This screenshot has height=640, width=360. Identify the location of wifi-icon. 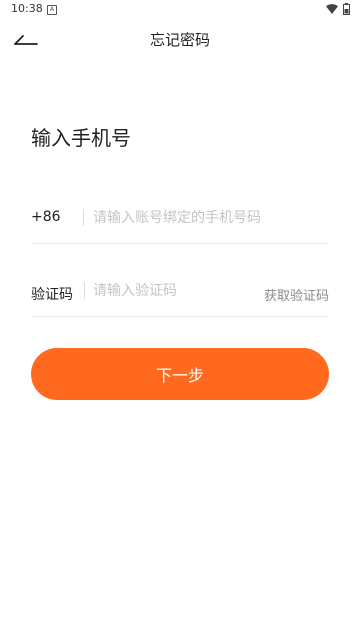
(332, 9).